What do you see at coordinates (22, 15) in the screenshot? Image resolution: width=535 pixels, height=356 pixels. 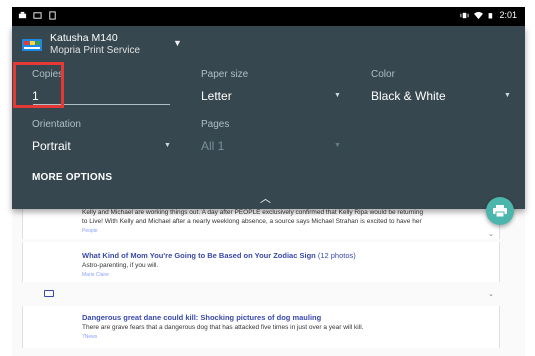 I see `notification-printer-icon` at bounding box center [22, 15].